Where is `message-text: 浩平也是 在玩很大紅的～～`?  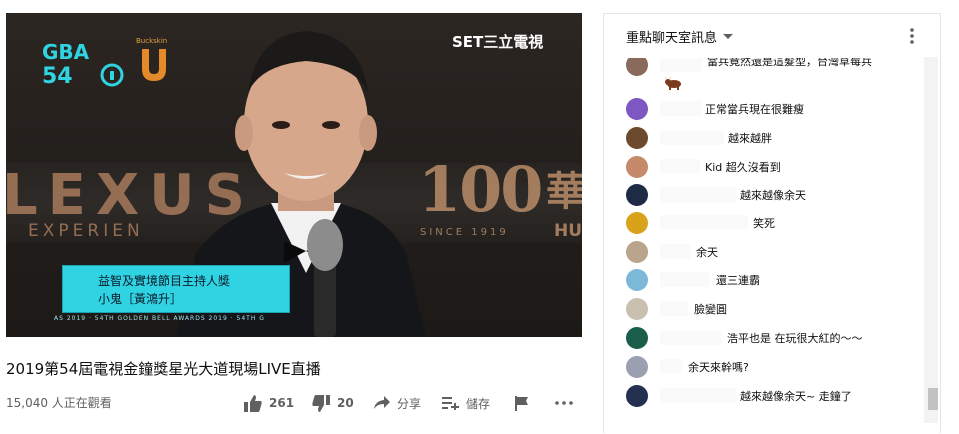
message-text: 浩平也是 在玩很大紅的～～ is located at coordinates (795, 338).